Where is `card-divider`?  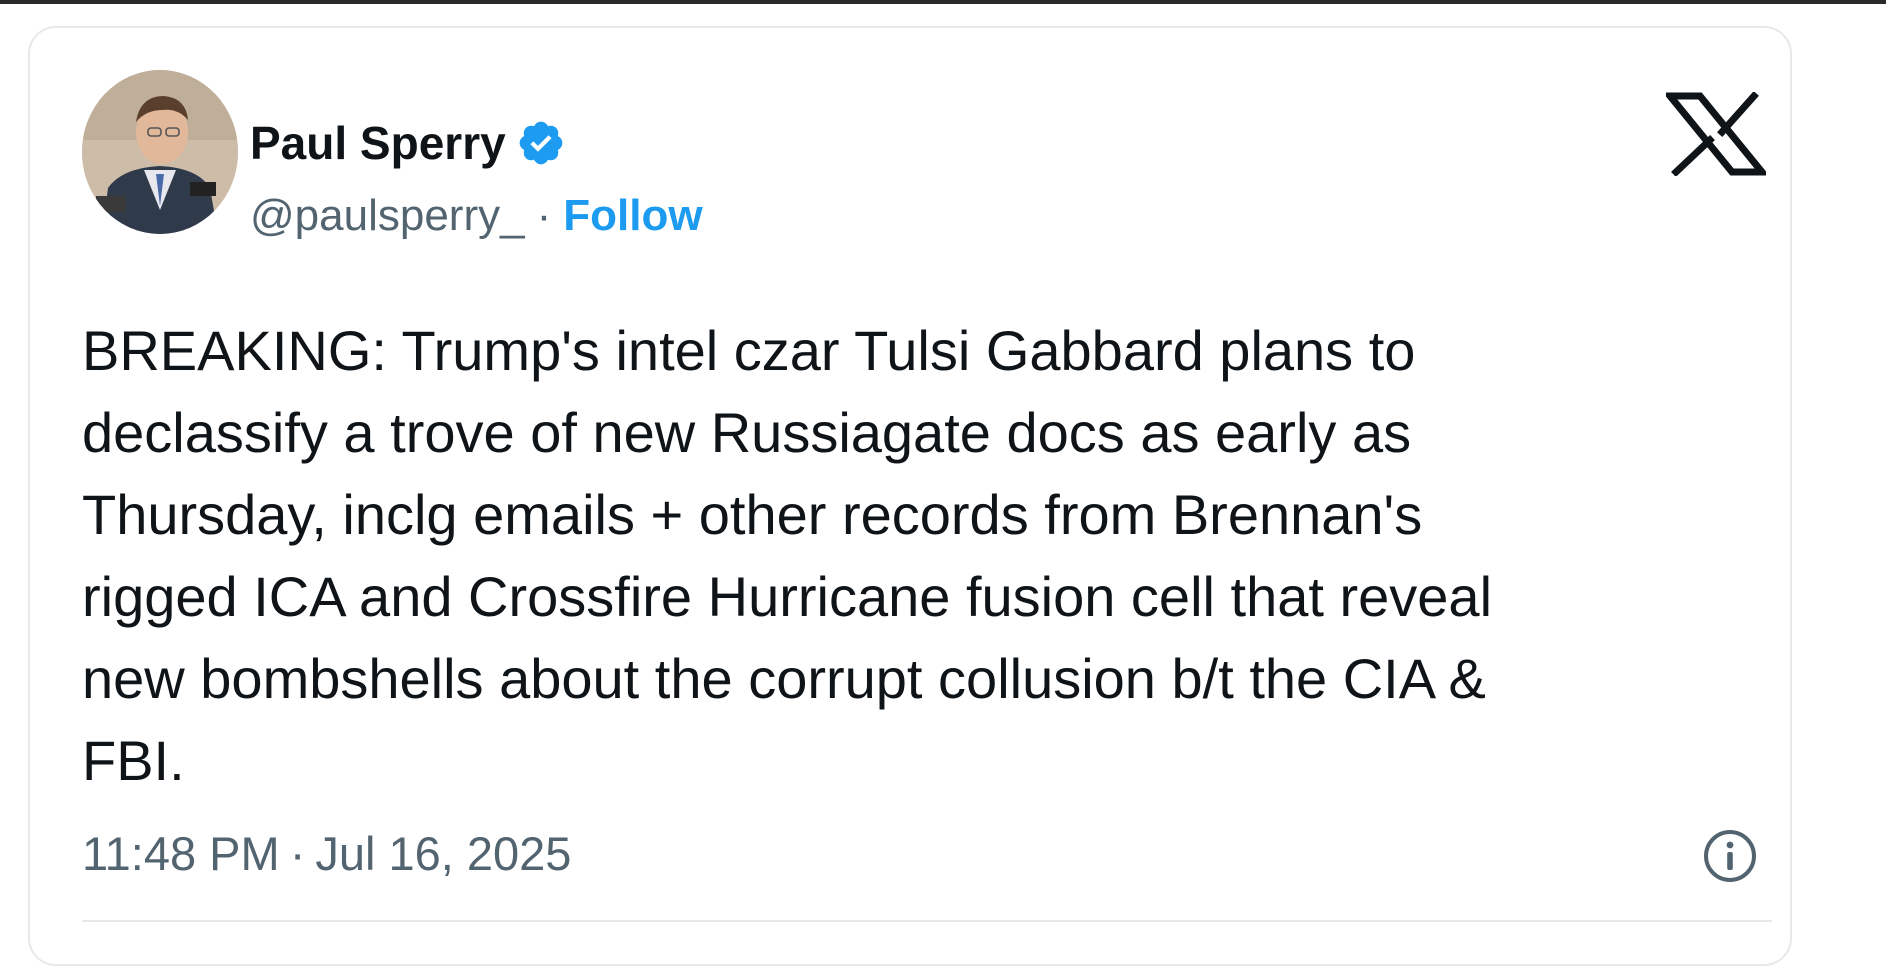
card-divider is located at coordinates (927, 921).